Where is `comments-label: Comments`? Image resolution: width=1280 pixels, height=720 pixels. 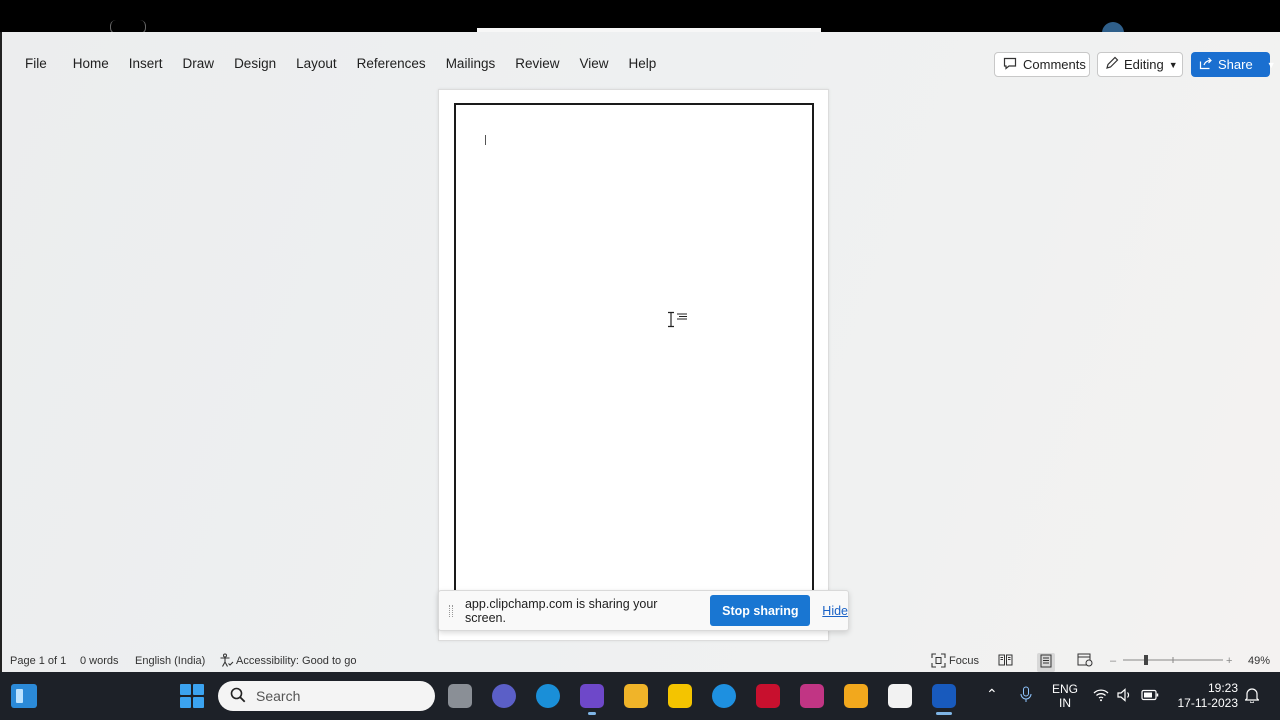 comments-label: Comments is located at coordinates (1054, 64).